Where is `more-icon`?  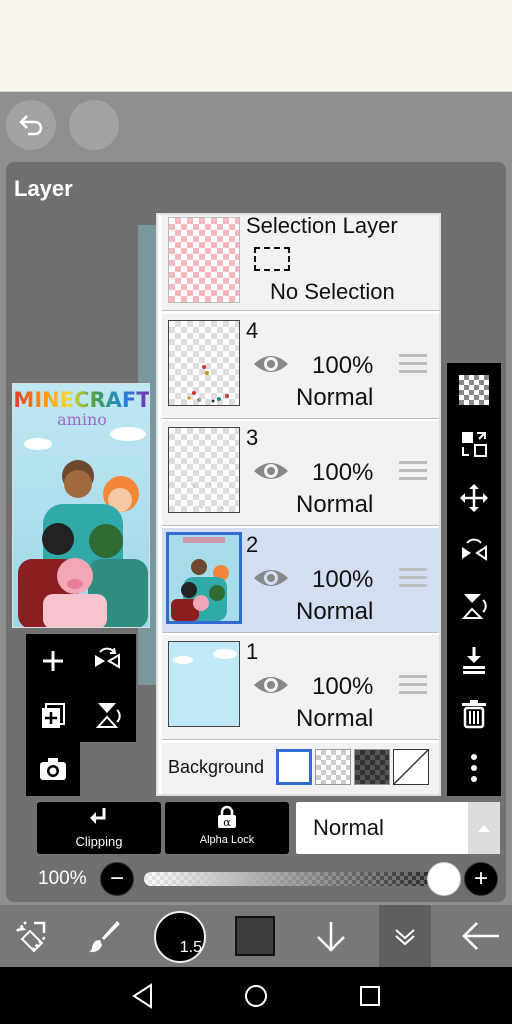 more-icon is located at coordinates (474, 768).